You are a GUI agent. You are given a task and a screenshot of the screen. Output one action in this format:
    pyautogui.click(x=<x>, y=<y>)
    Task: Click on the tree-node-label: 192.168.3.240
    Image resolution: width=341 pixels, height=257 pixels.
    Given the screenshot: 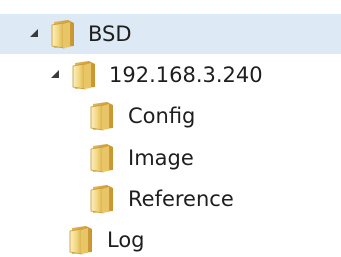 What is the action you would take?
    pyautogui.click(x=186, y=75)
    